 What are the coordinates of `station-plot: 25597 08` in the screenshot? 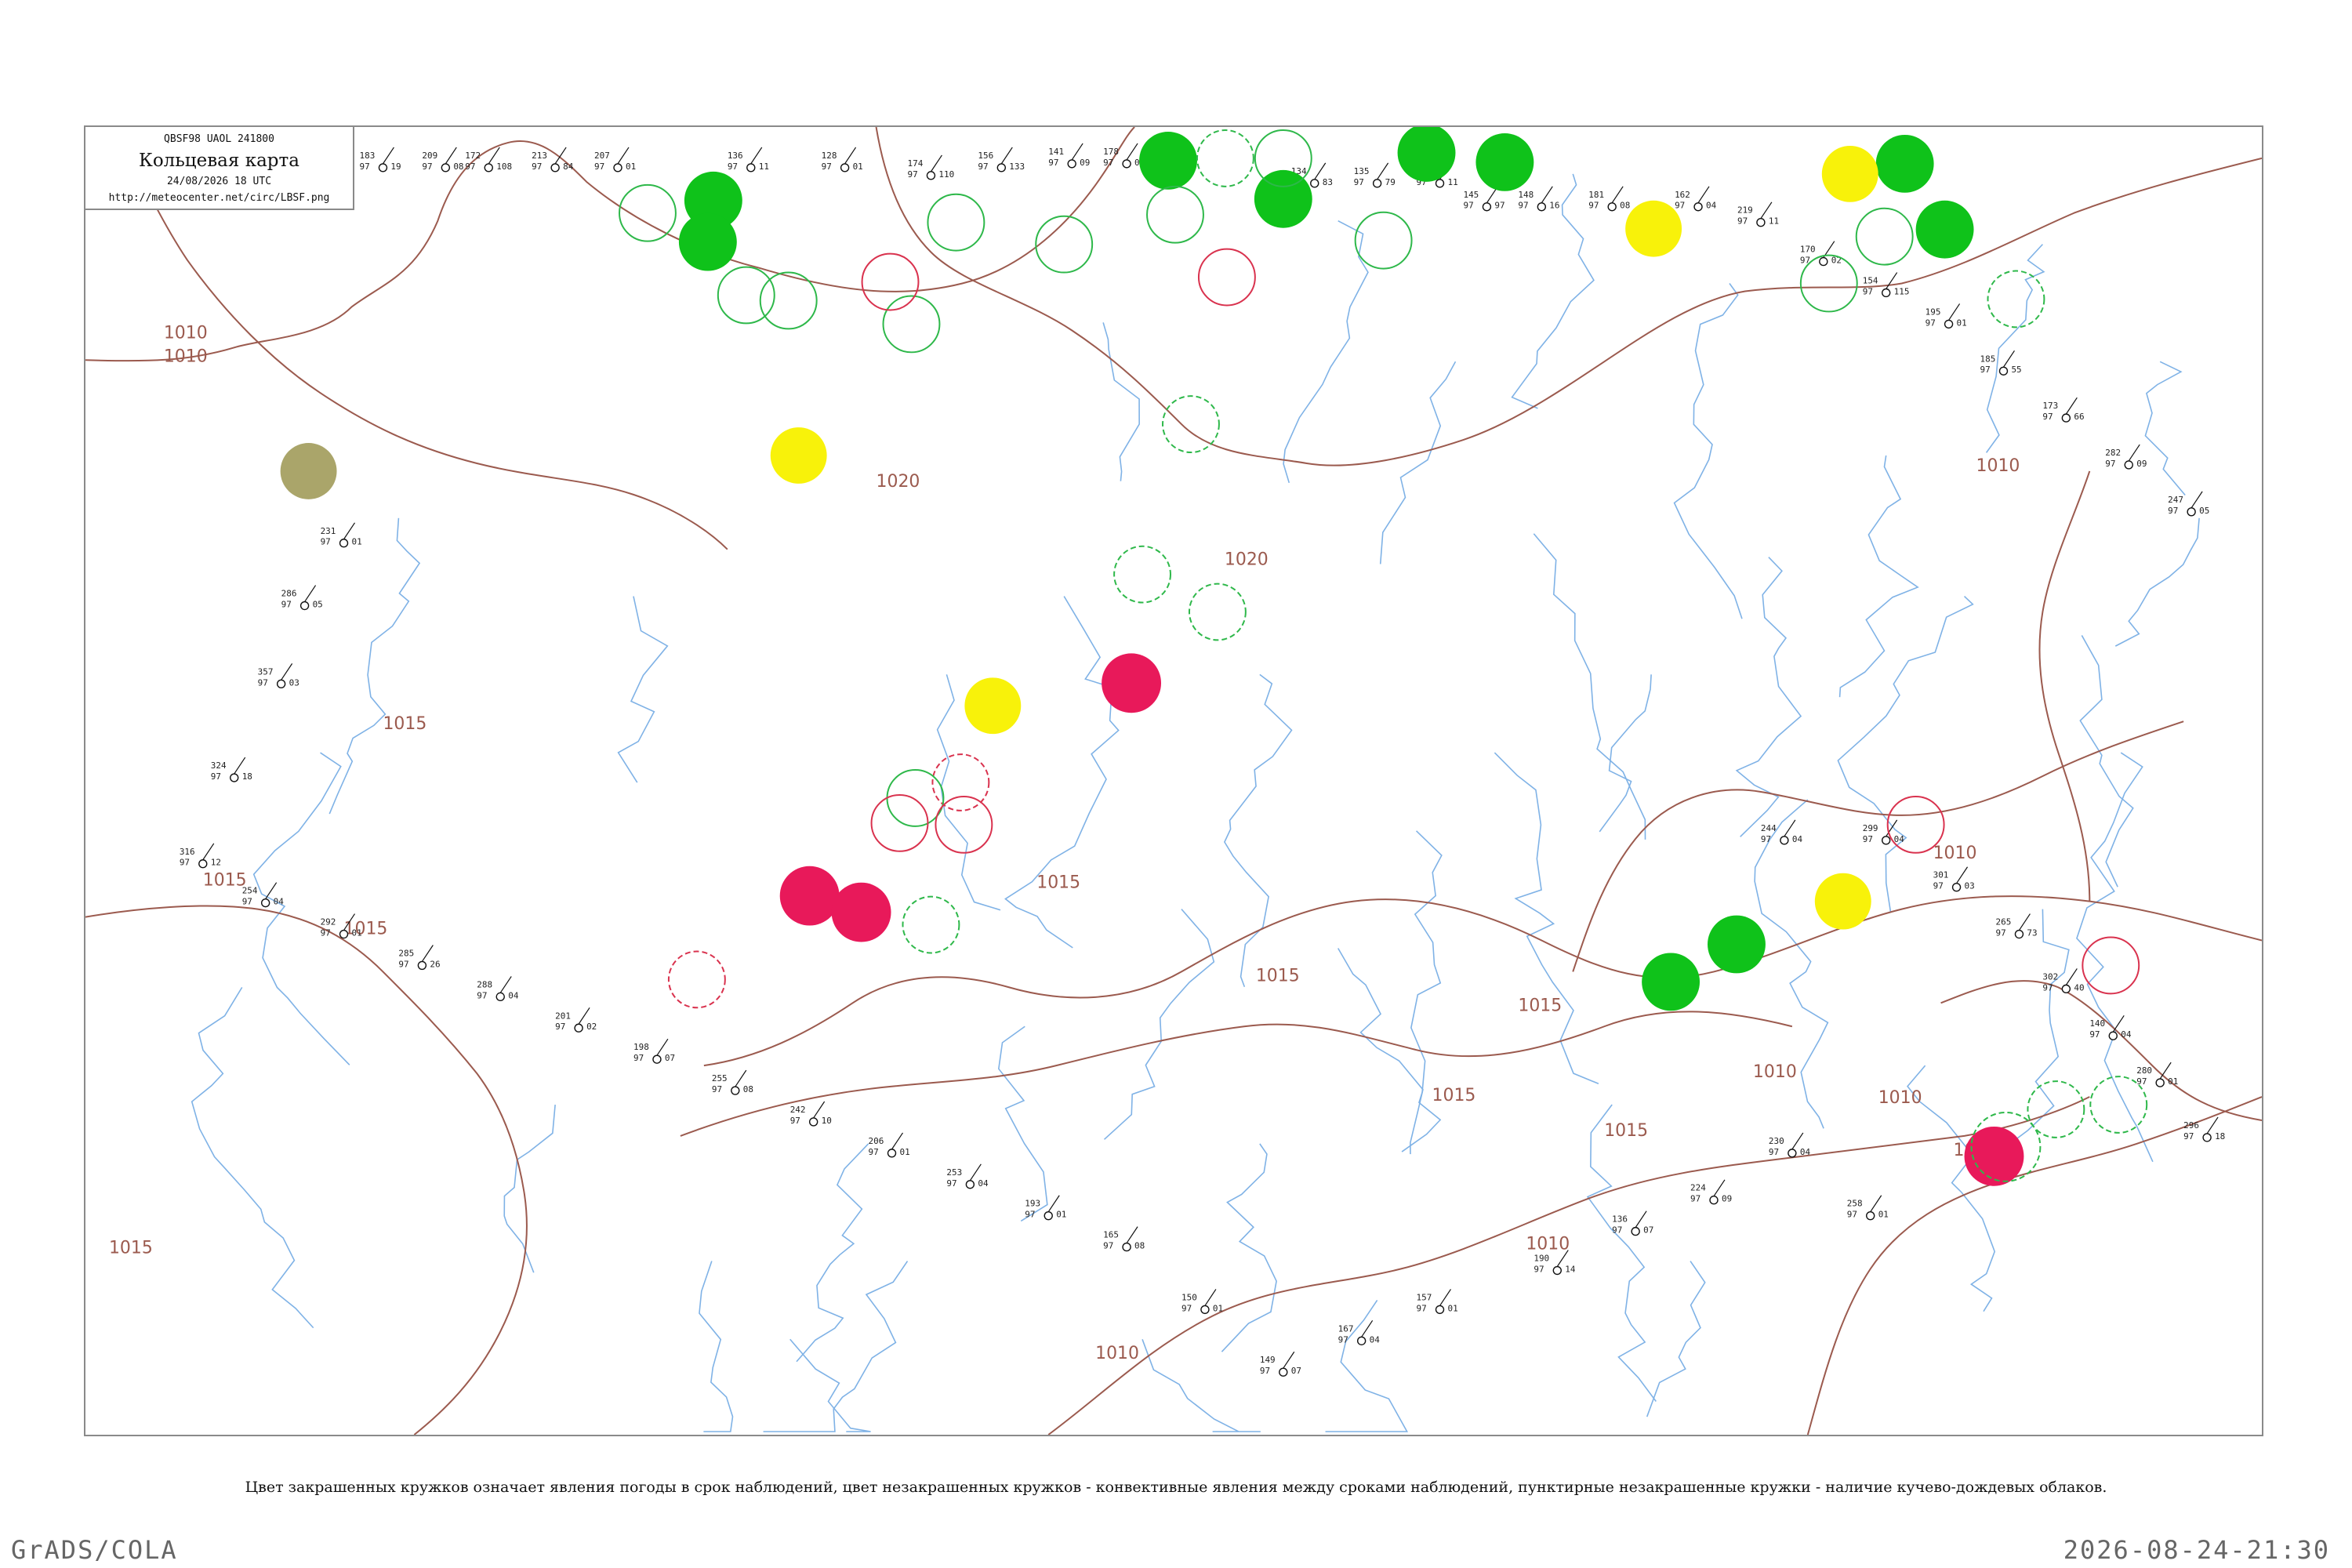 It's located at (732, 1082).